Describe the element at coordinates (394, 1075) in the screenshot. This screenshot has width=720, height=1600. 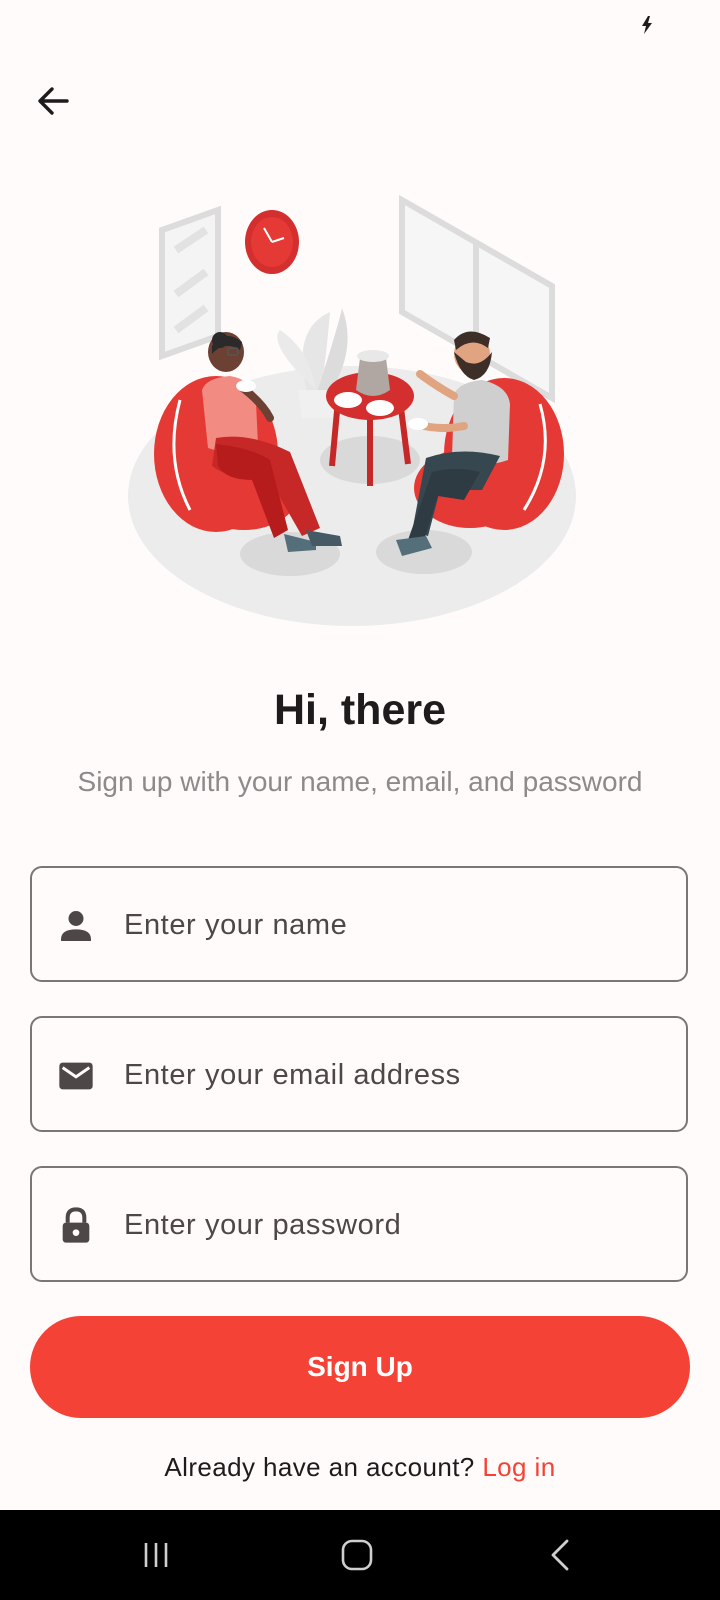
I see `email-input` at that location.